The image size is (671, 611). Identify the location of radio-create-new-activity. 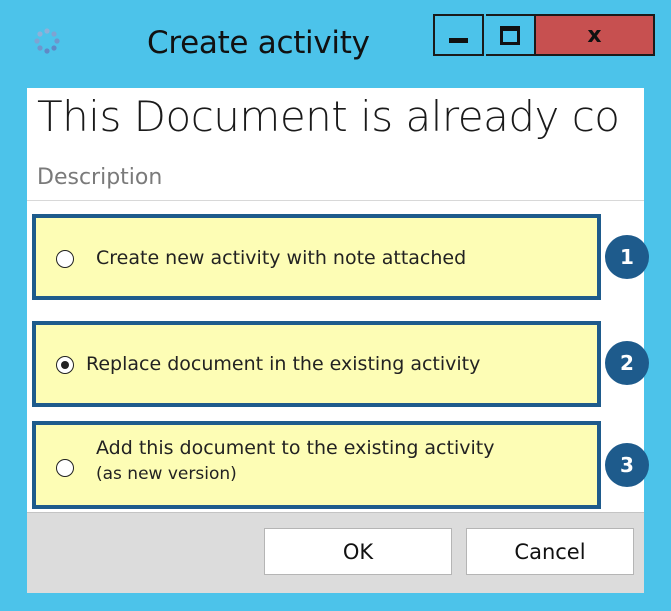
(65, 259).